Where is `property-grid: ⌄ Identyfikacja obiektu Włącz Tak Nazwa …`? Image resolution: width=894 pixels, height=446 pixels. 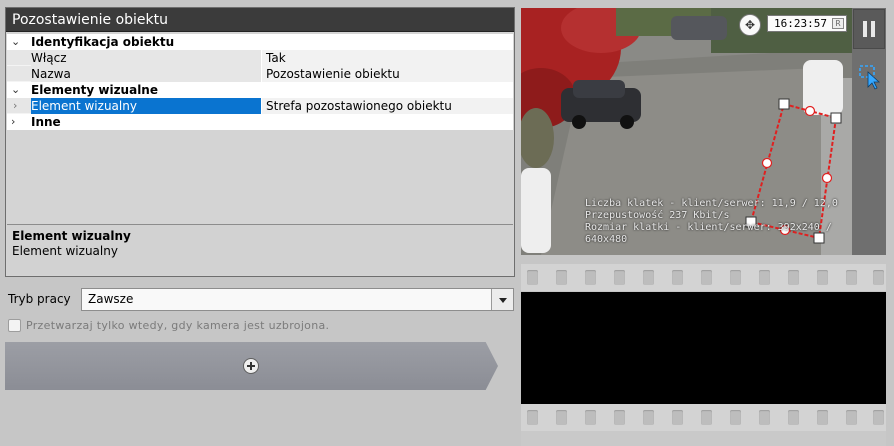 property-grid: ⌄ Identyfikacja obiektu Włącz Tak Nazwa … is located at coordinates (260, 82).